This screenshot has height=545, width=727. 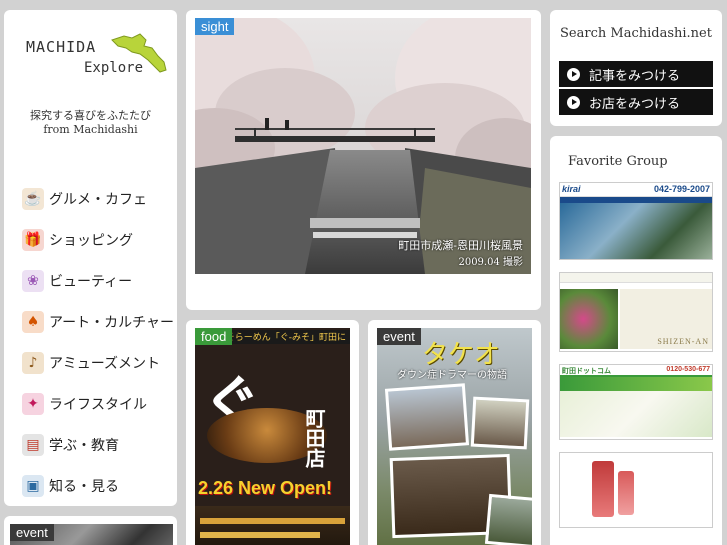 I want to click on nav-item-amusement: ♪ アミューズメント, so click(x=98, y=362).